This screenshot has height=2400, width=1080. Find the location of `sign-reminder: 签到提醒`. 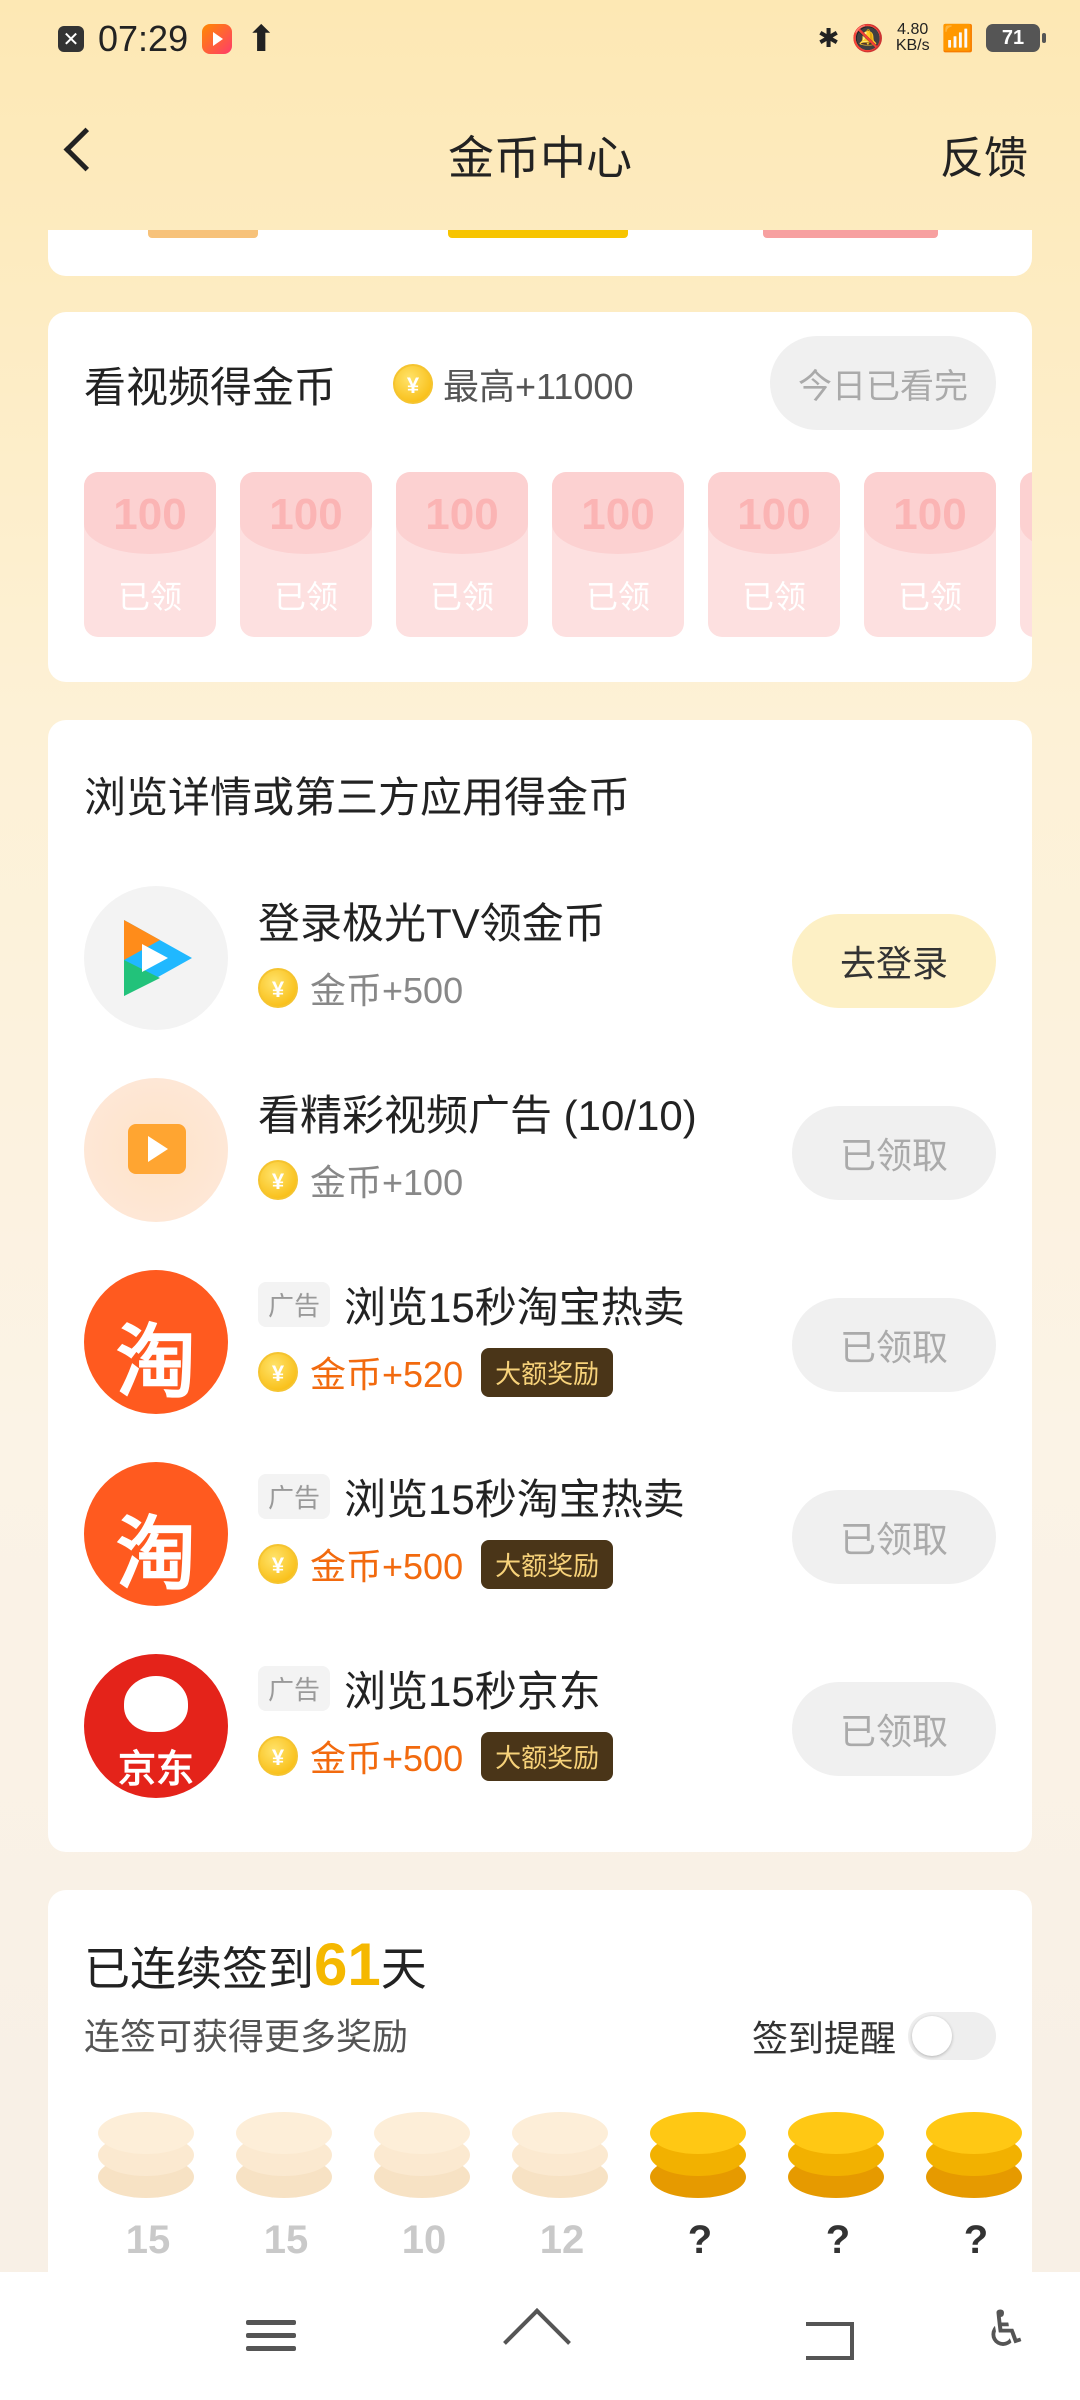

sign-reminder: 签到提醒 is located at coordinates (874, 2036).